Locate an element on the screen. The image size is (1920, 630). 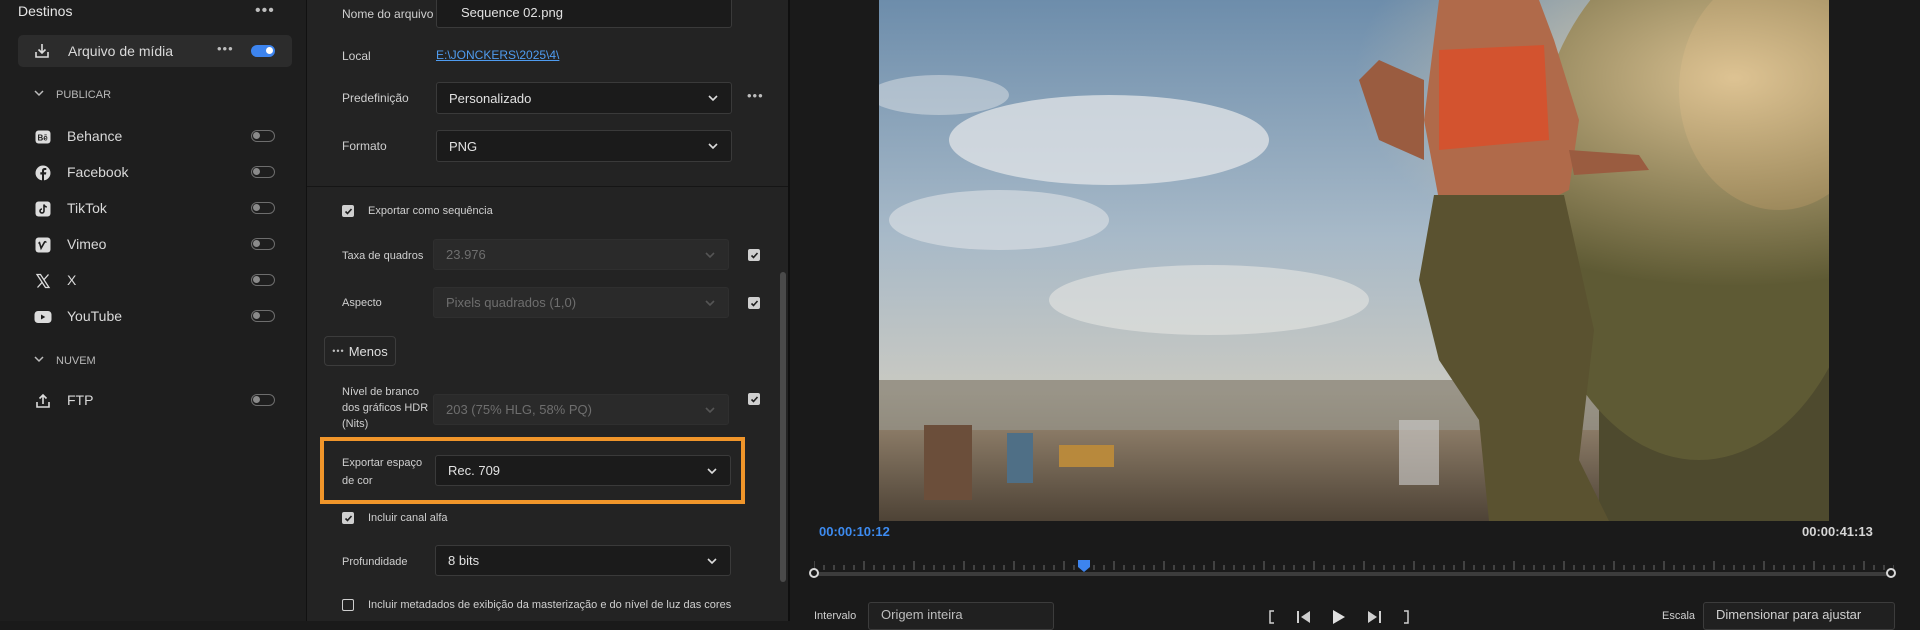
scale-label: Escala is located at coordinates (1679, 616).